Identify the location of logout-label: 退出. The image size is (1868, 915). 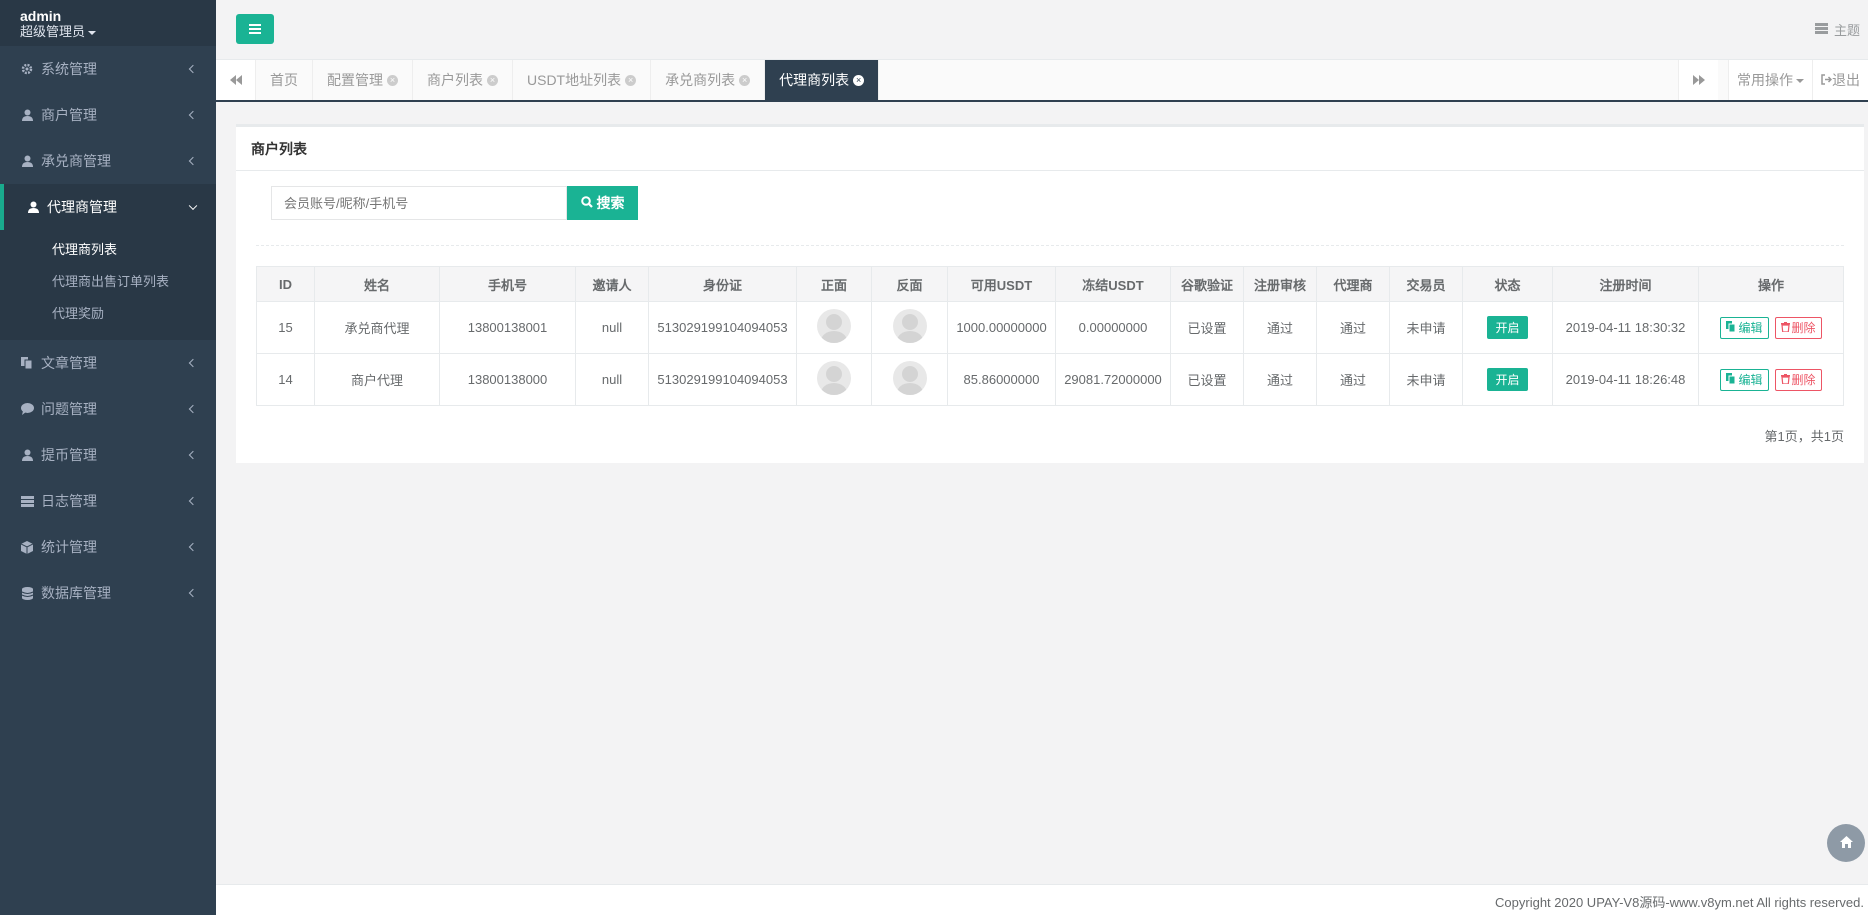
(1846, 80).